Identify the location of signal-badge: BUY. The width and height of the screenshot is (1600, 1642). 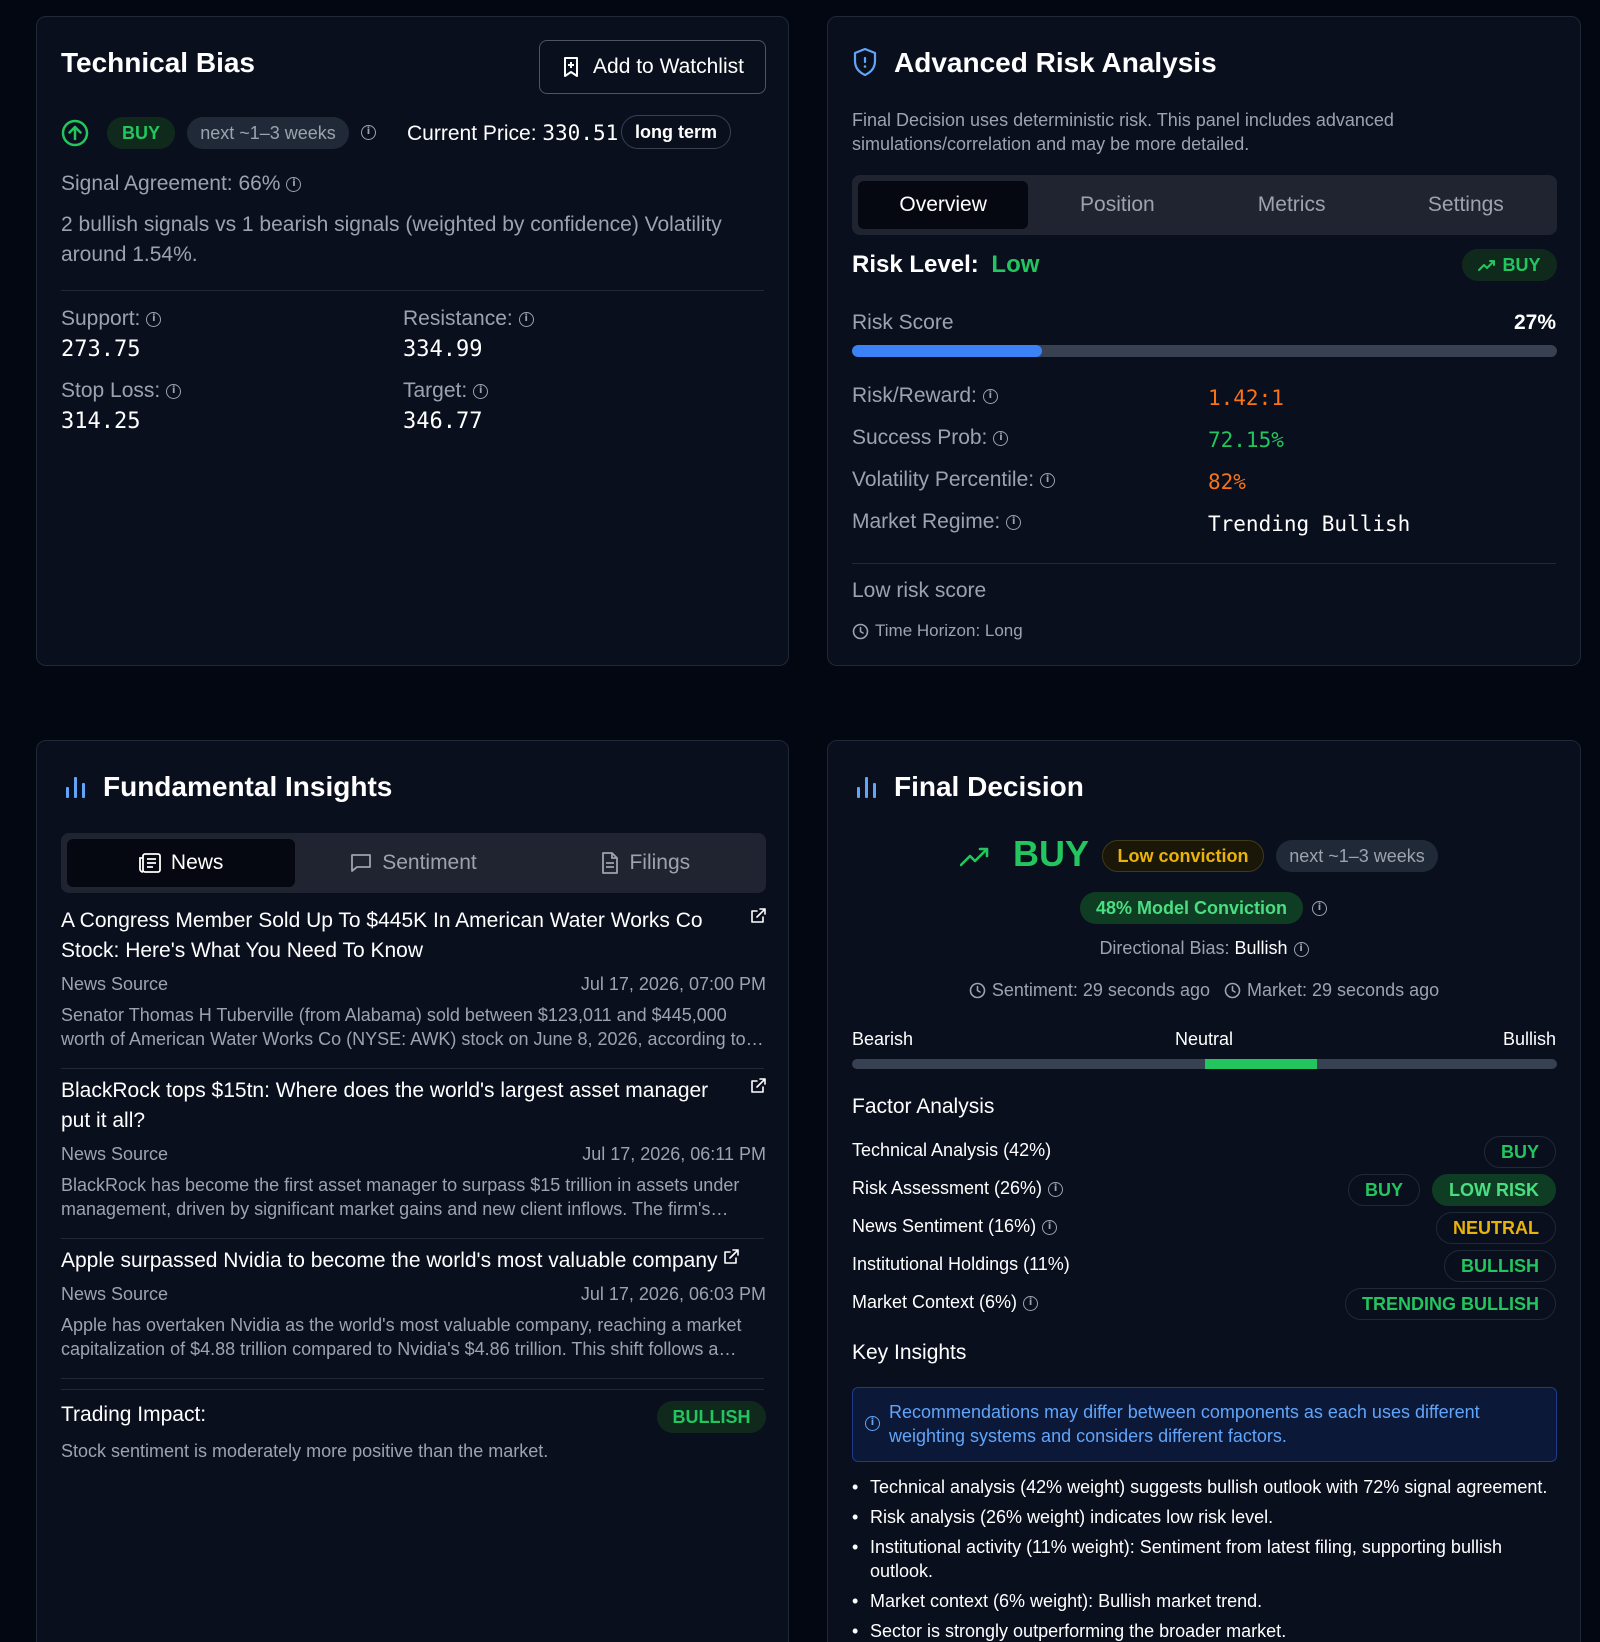
(141, 133).